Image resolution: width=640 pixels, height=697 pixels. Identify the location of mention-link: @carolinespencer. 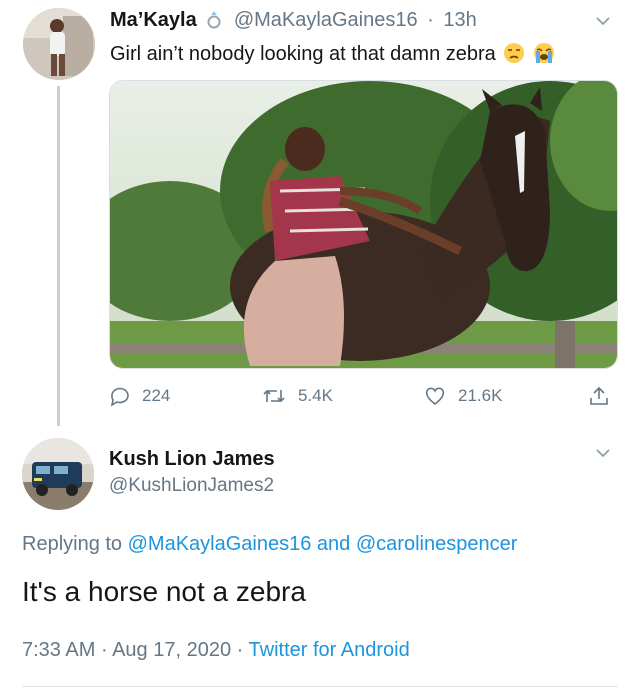
(437, 544).